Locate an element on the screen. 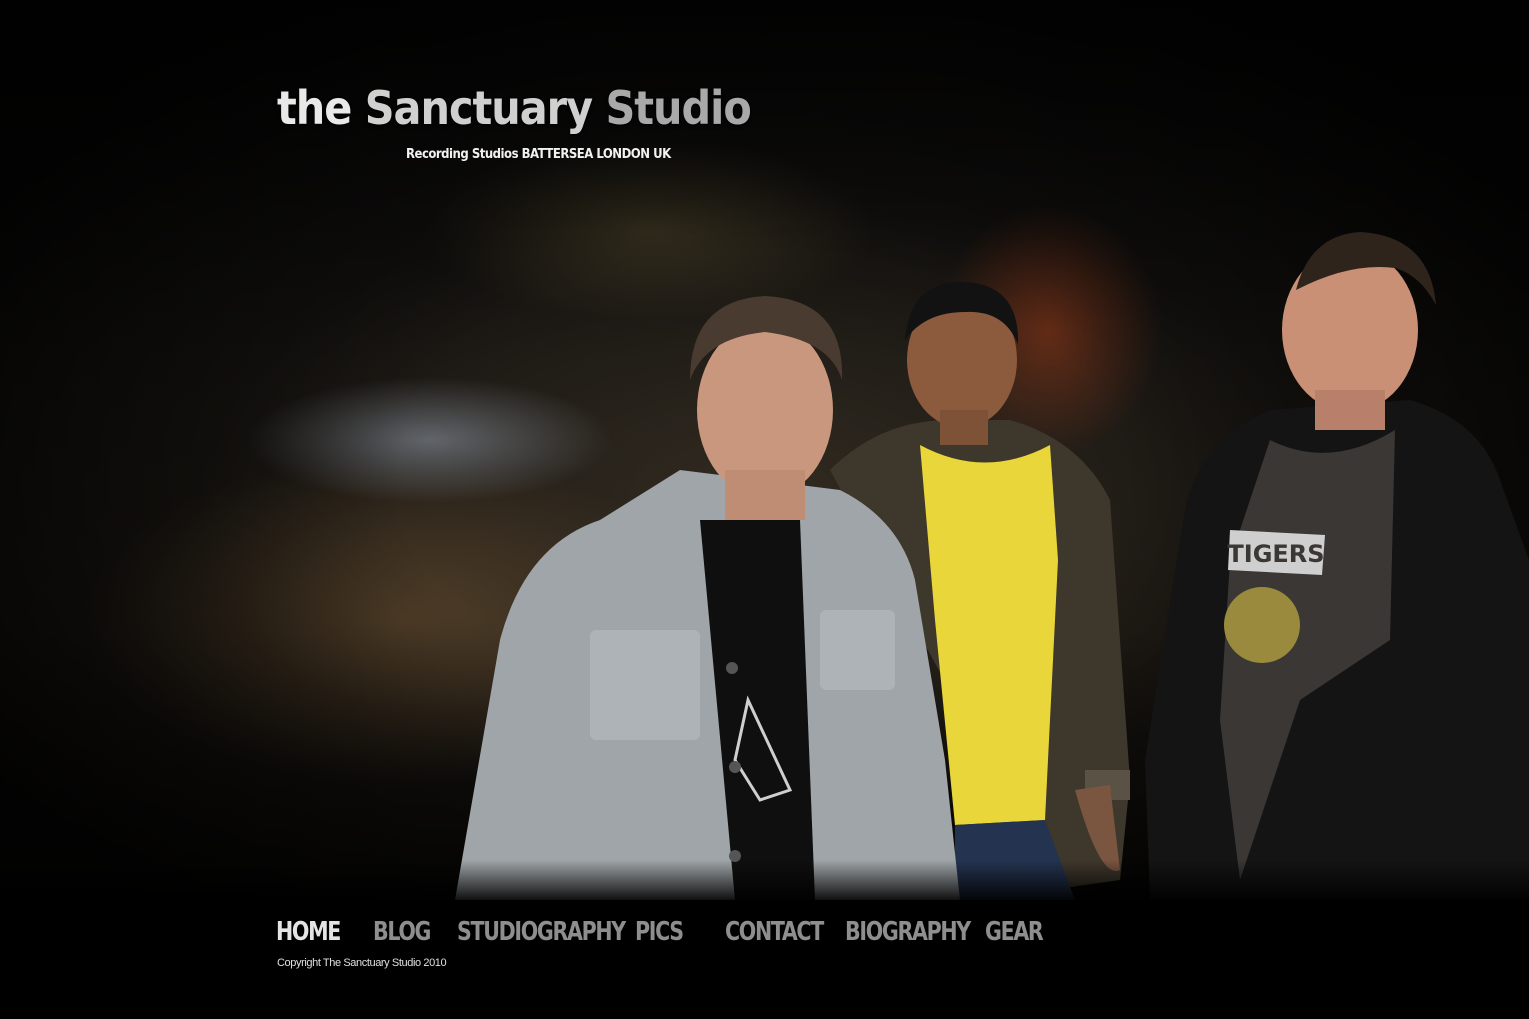 The height and width of the screenshot is (1019, 1529). copyright-text: Copyright The Sanctuary Studio 2010 is located at coordinates (362, 963).